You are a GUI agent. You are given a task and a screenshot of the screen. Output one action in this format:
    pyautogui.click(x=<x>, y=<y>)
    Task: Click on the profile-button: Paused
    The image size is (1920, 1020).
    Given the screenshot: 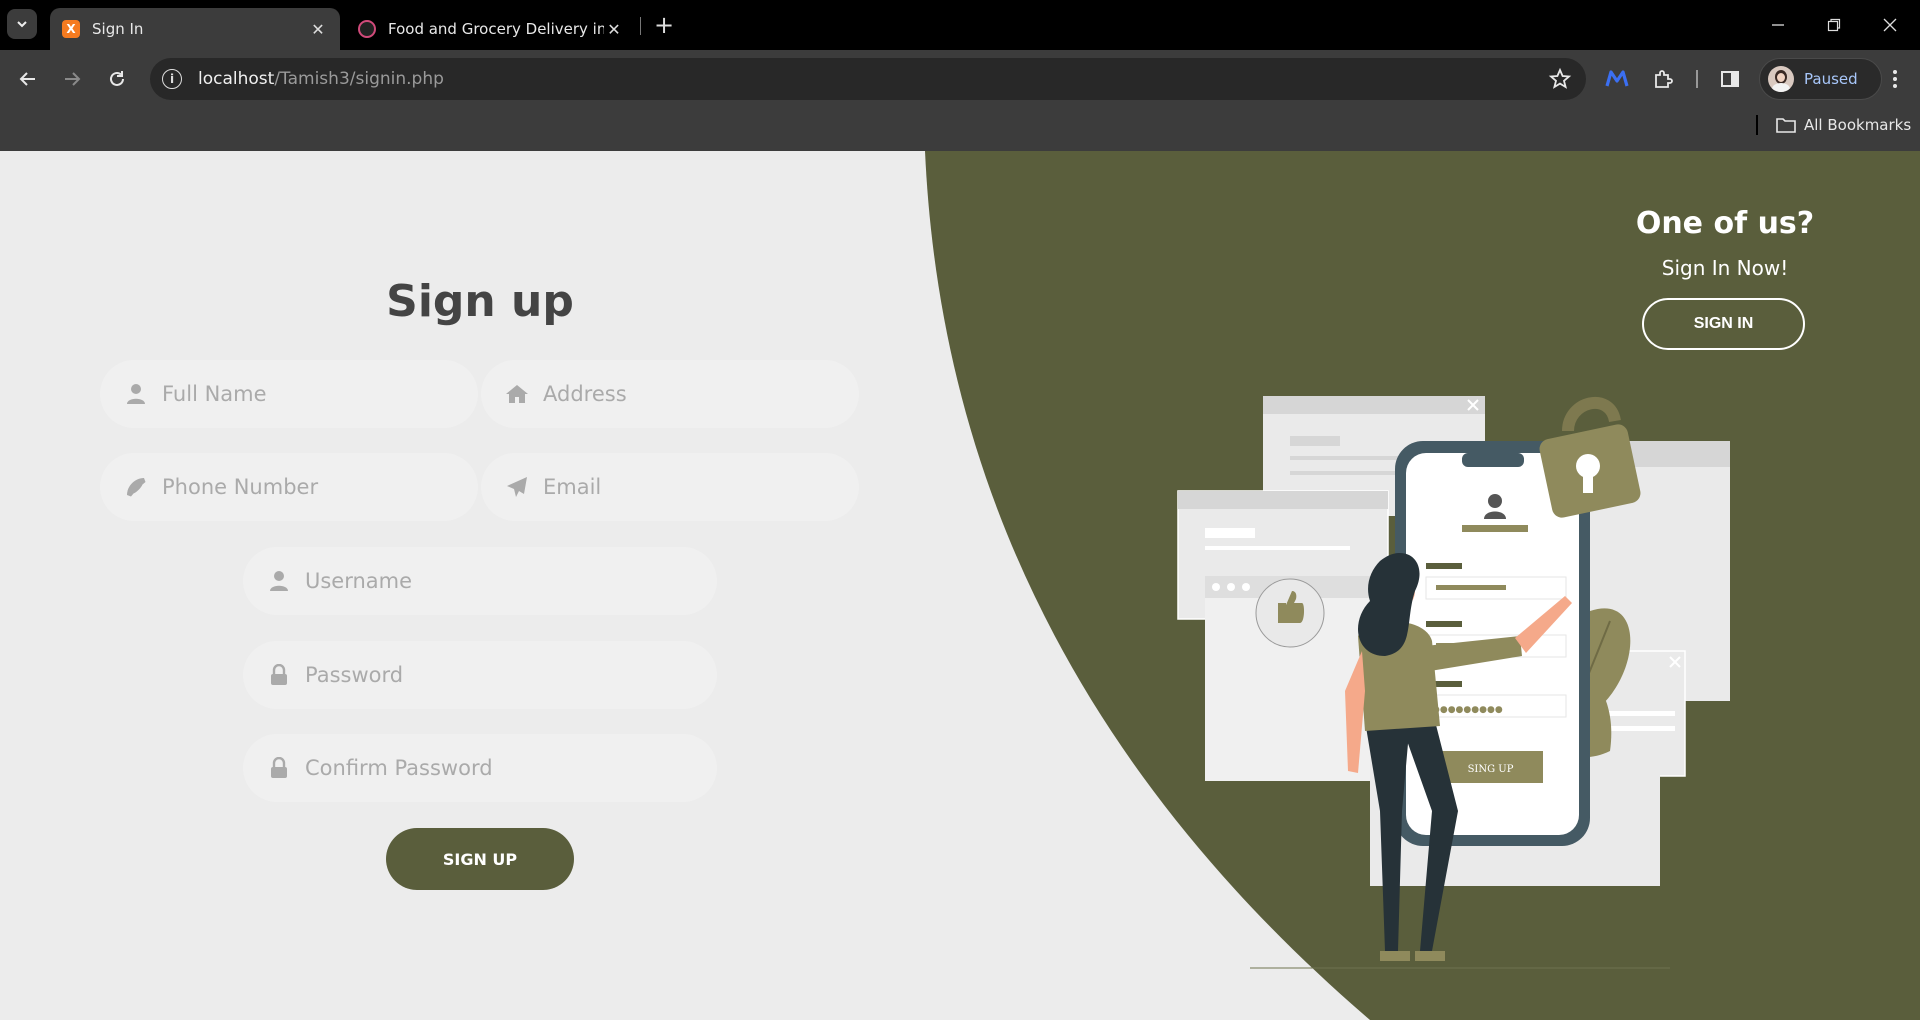 What is the action you would take?
    pyautogui.click(x=1820, y=79)
    